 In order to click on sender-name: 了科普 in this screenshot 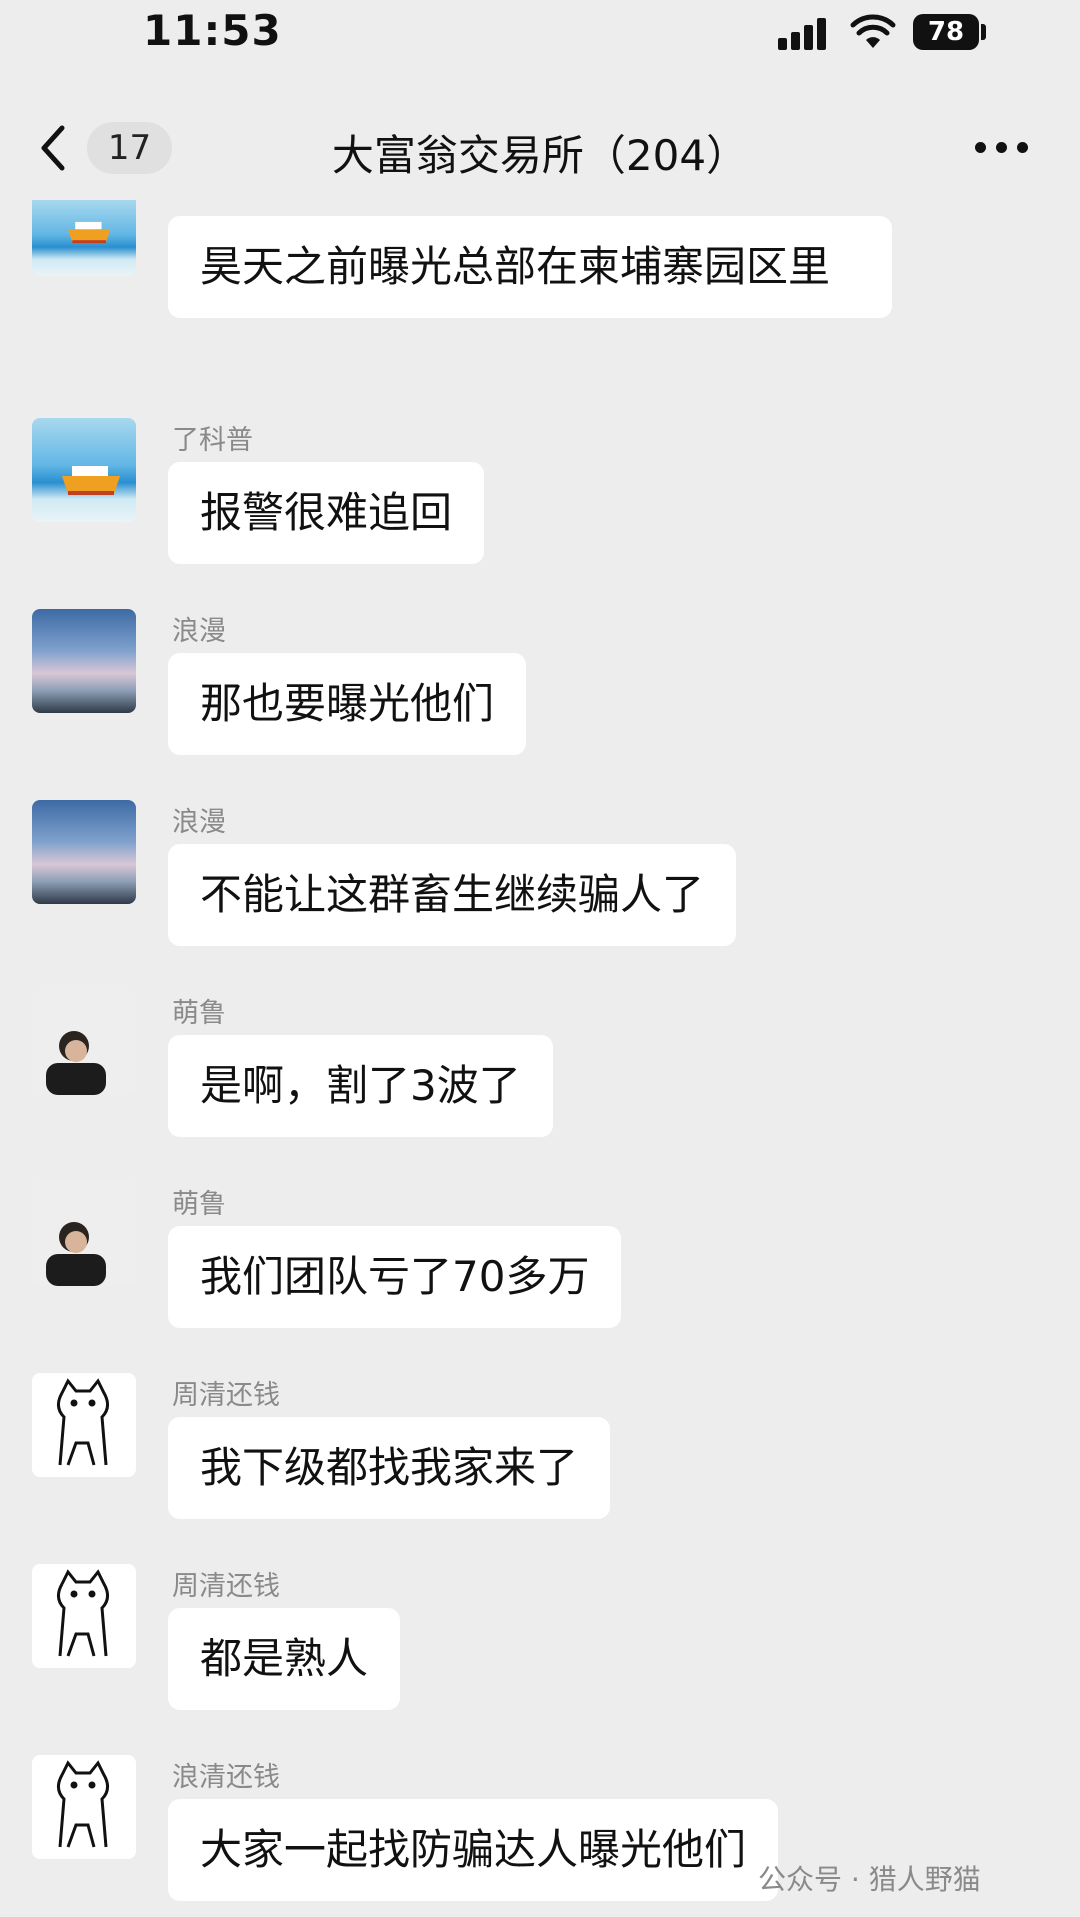, I will do `click(212, 440)`.